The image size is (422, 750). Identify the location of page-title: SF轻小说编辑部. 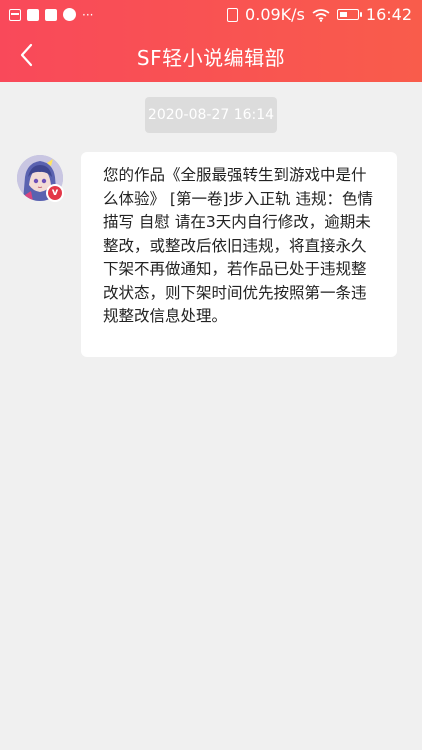
(211, 58).